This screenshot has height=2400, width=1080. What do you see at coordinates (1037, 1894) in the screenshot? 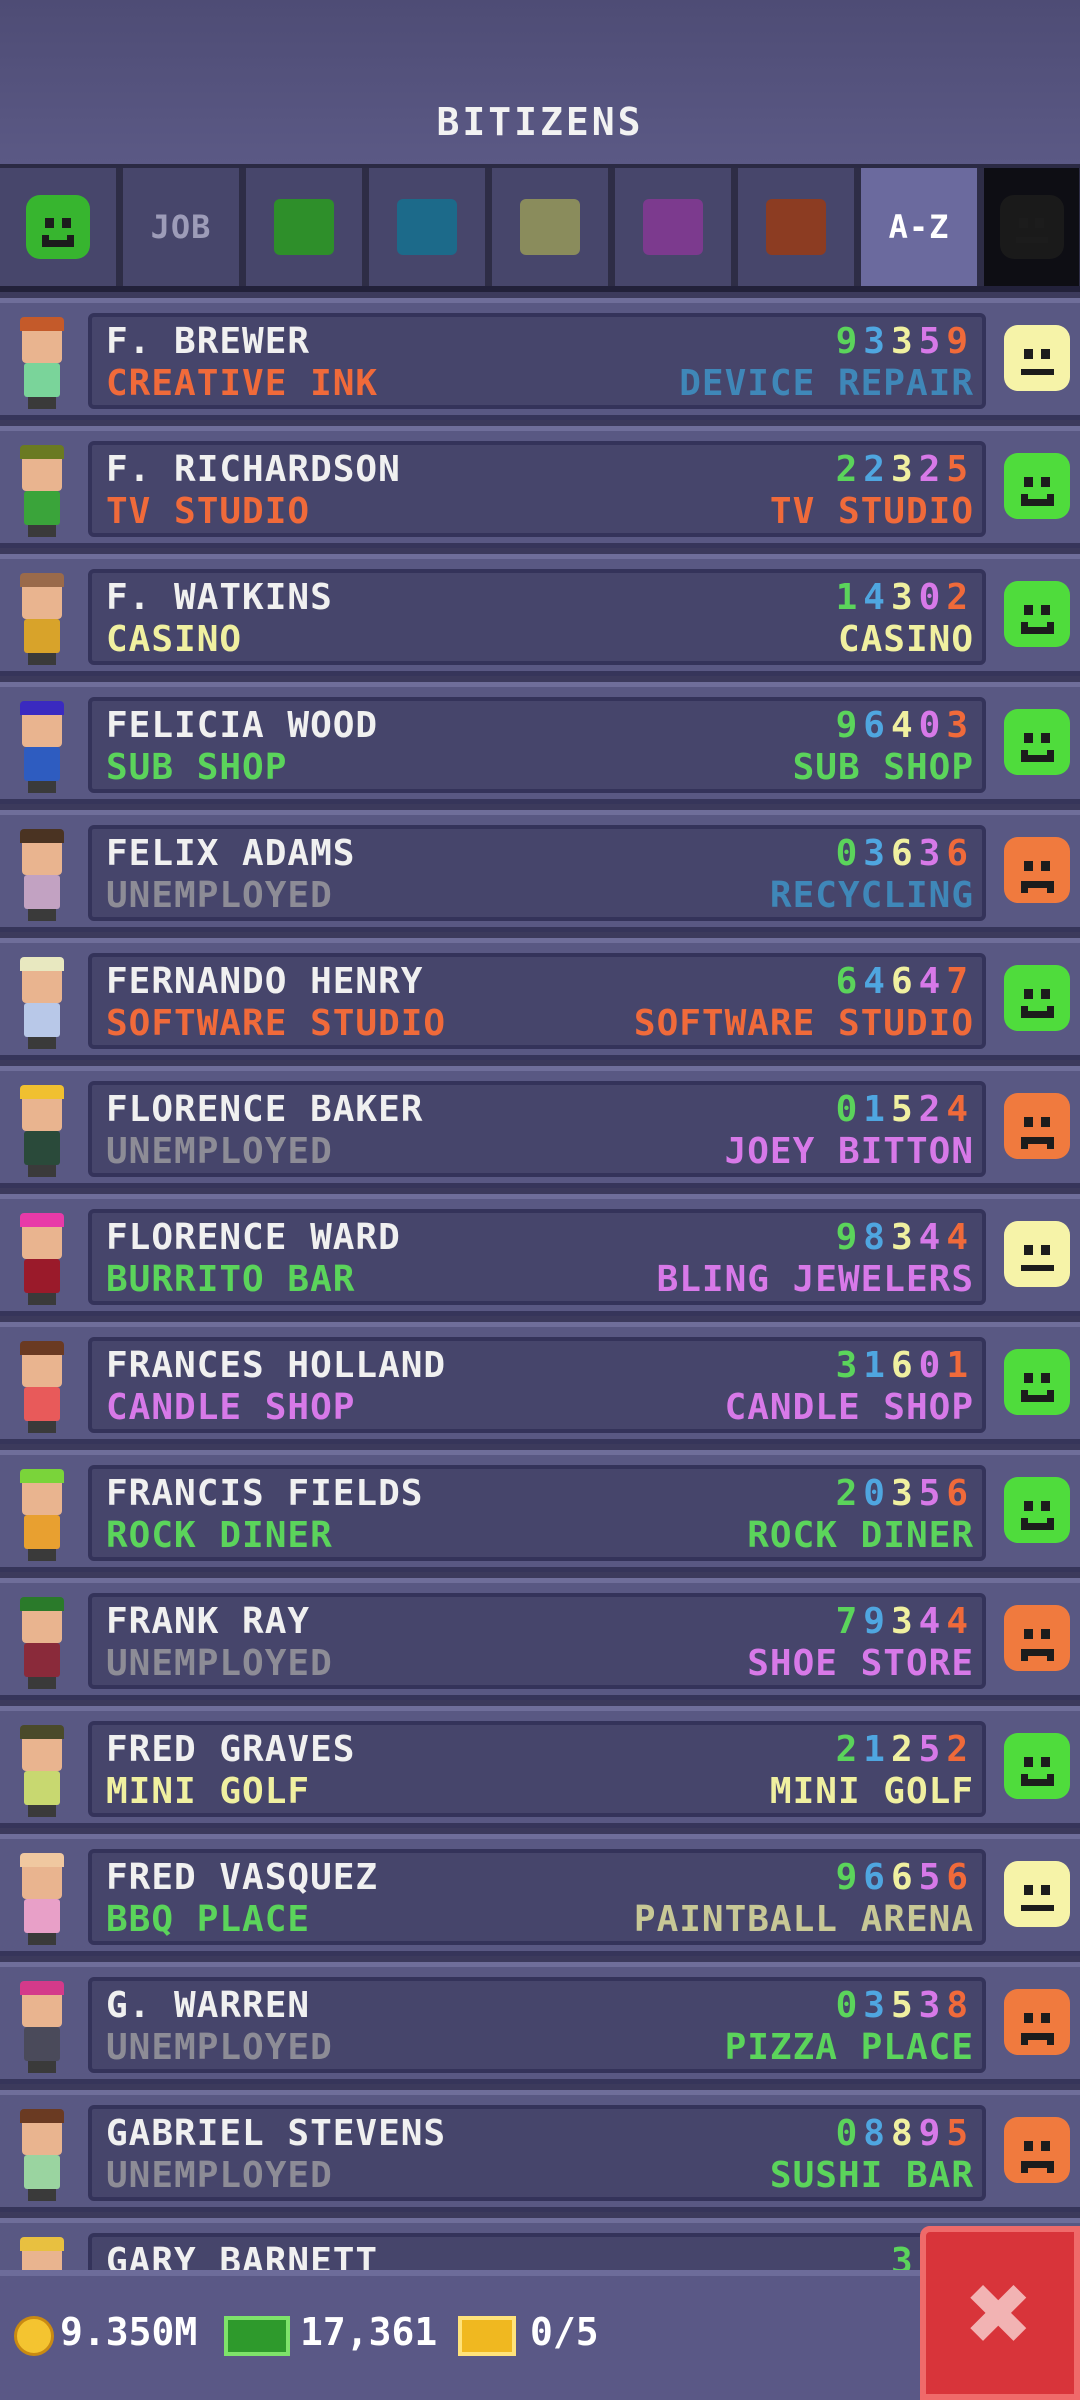
I see `neutral-face-icon` at bounding box center [1037, 1894].